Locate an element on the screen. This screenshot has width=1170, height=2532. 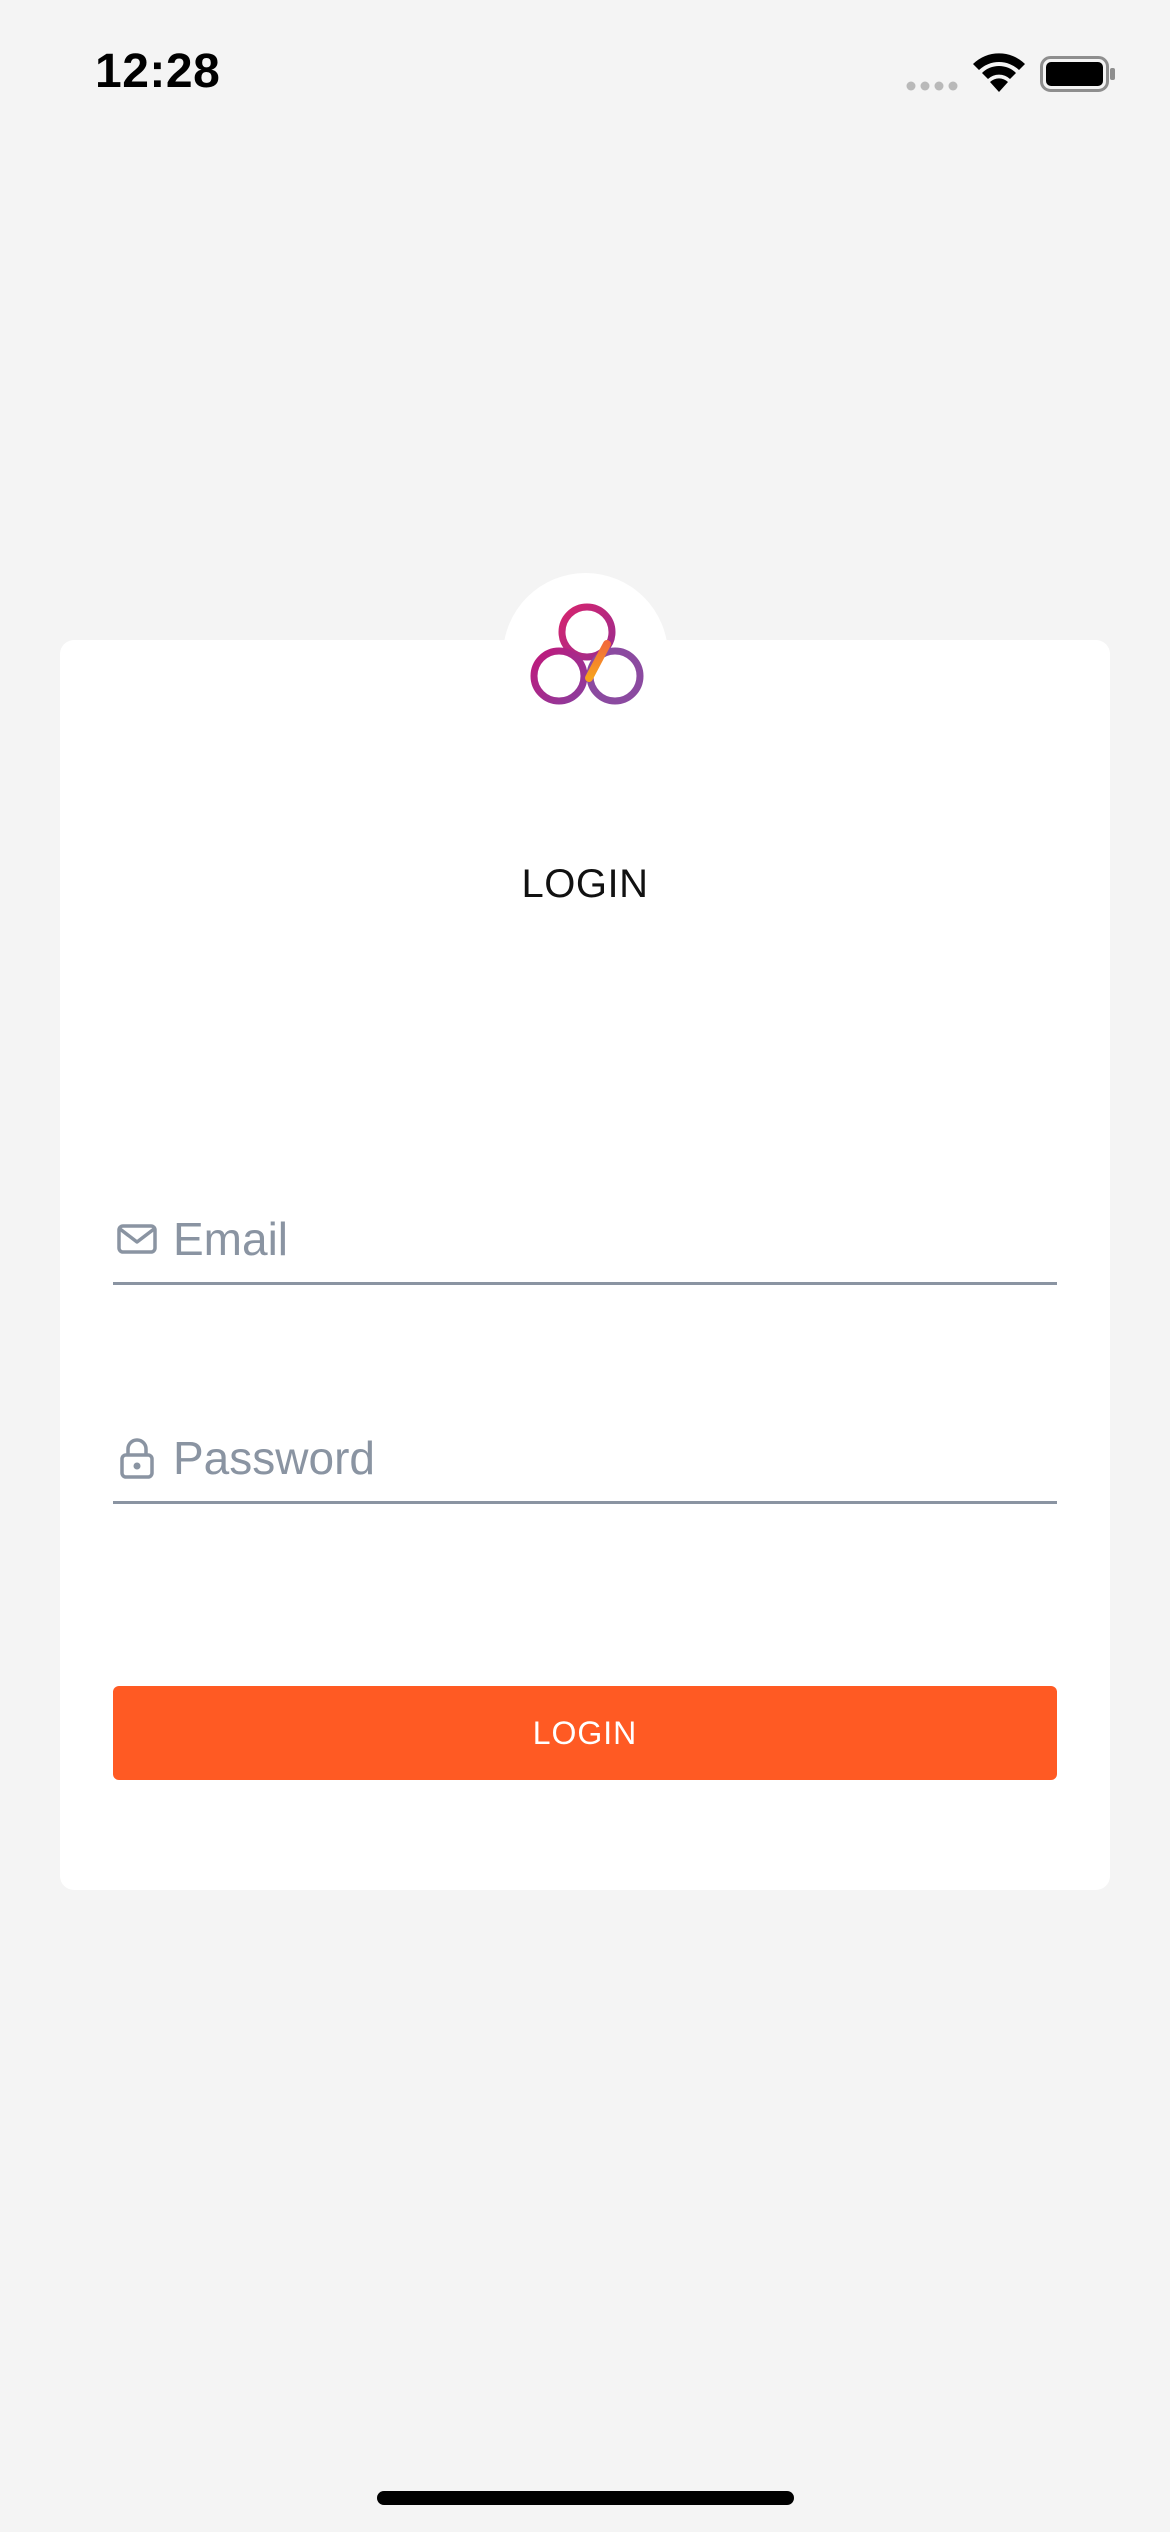
battery-icon is located at coordinates (1077, 74).